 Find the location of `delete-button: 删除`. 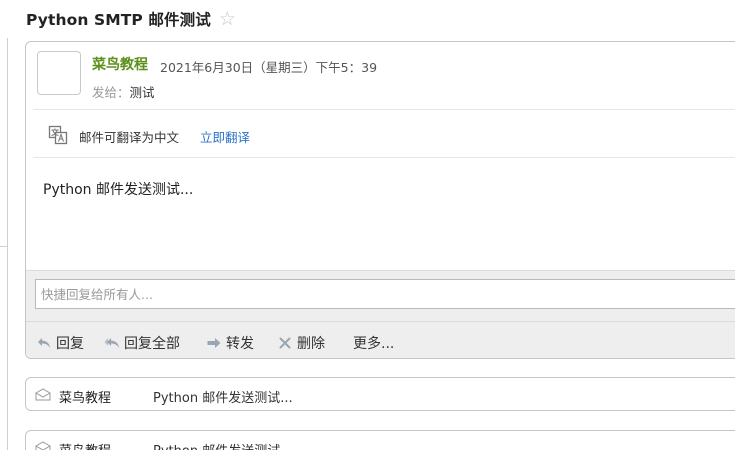

delete-button: 删除 is located at coordinates (301, 343).